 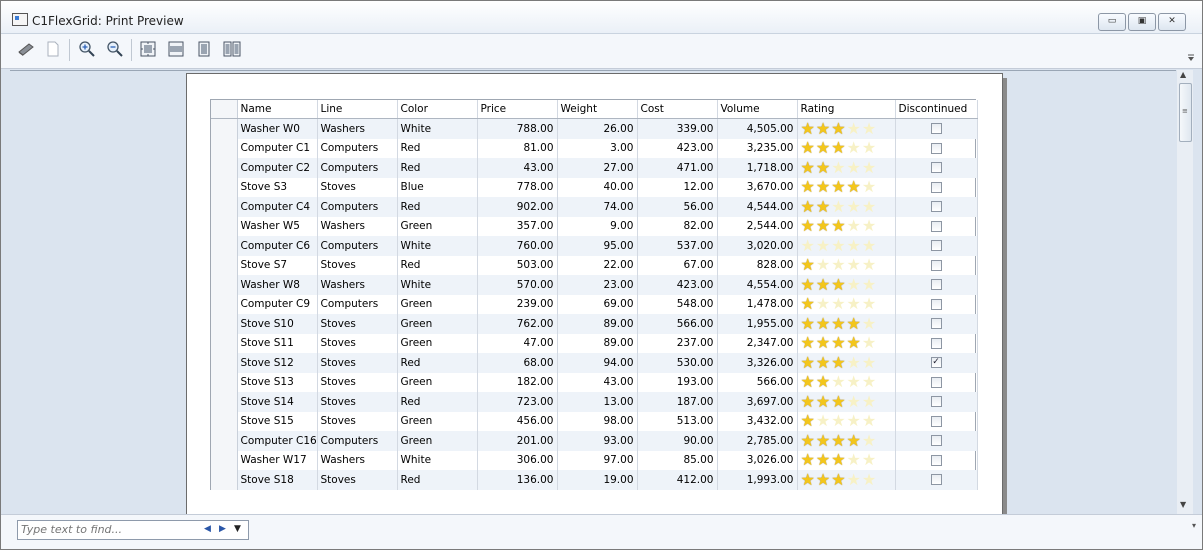 I want to click on find-bar: ◀ ▶ ▼ ▾, so click(x=601, y=531).